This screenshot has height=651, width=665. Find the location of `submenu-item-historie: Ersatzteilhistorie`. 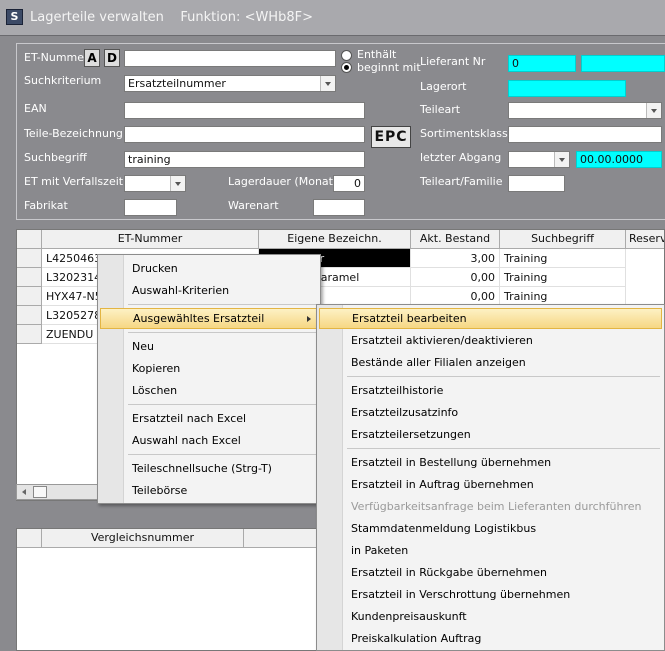

submenu-item-historie: Ersatzteilhistorie is located at coordinates (490, 390).